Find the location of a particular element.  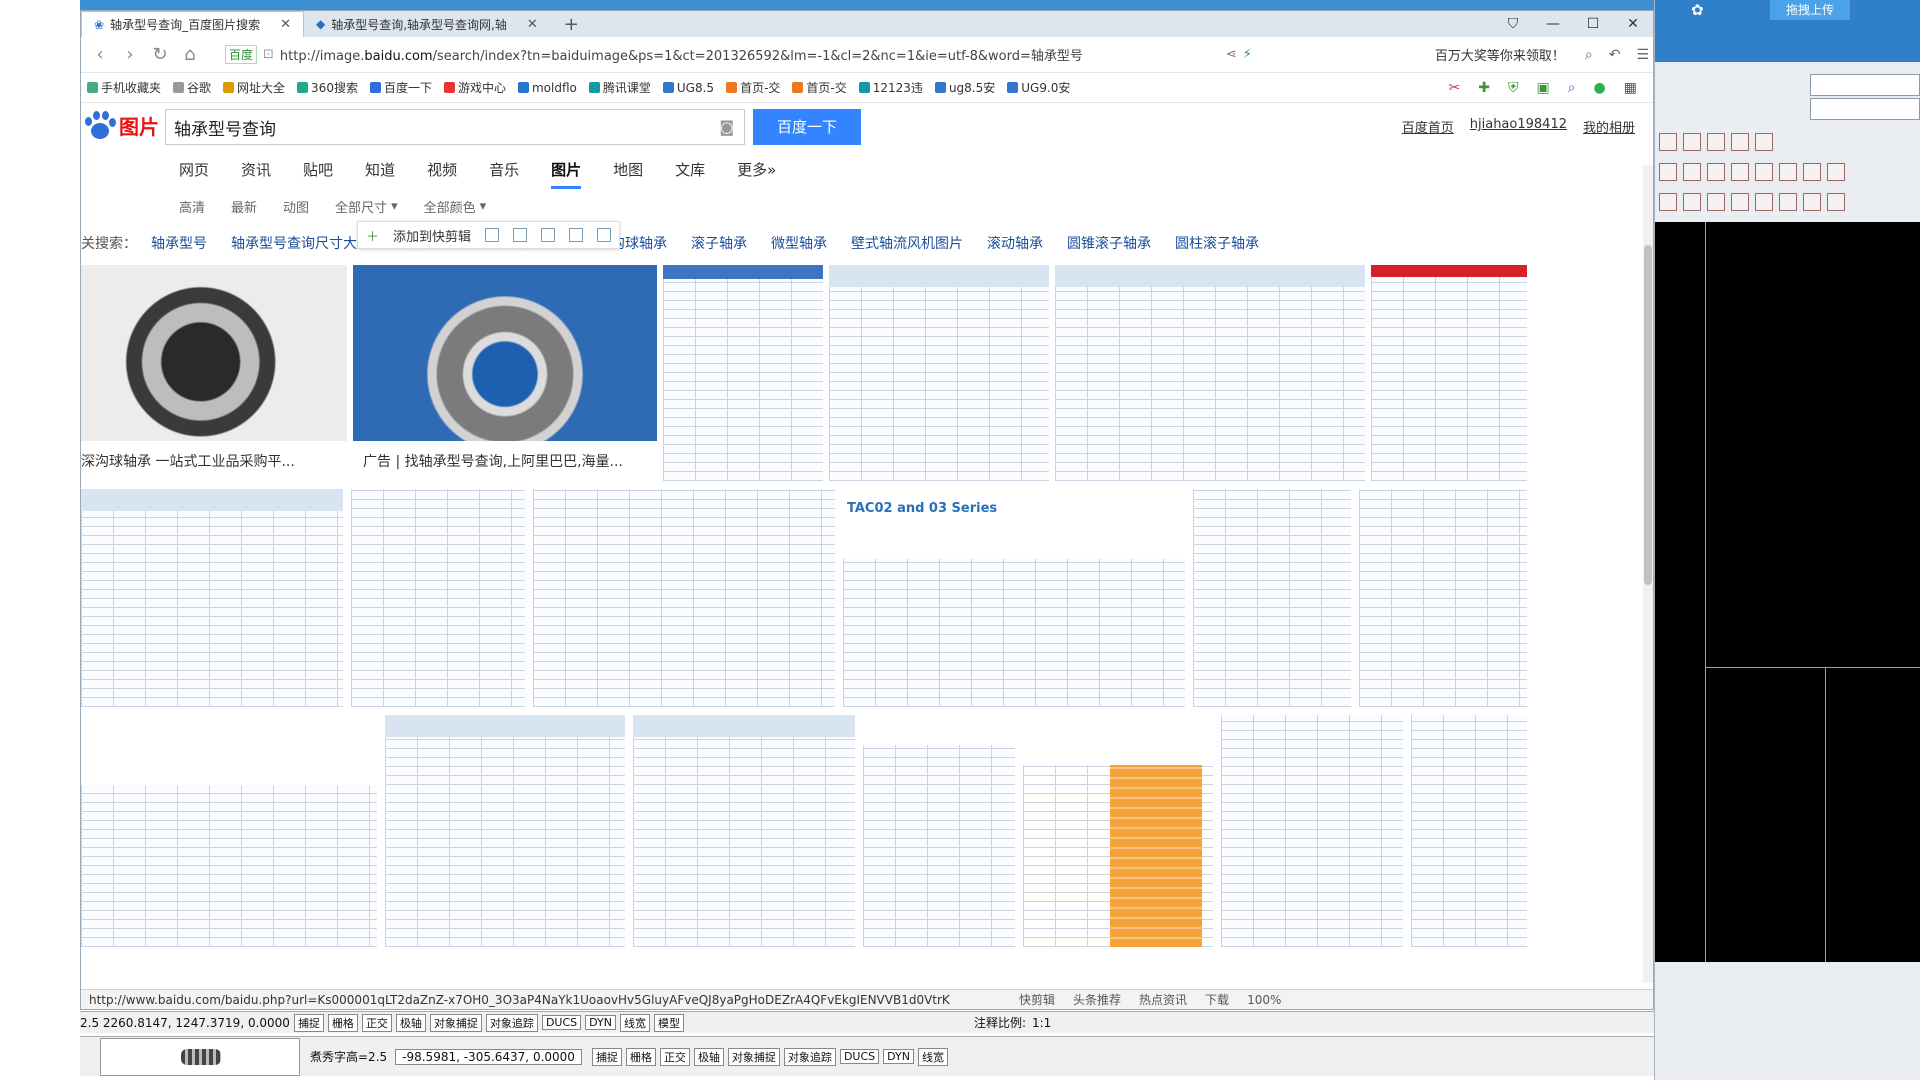

model-thumbnail is located at coordinates (200, 1056).